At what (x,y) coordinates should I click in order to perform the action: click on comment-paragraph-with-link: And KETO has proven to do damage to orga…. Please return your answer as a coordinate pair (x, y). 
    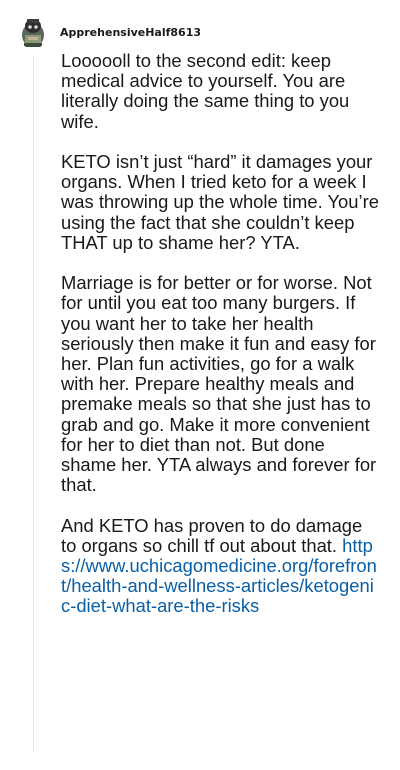
    Looking at the image, I should click on (221, 565).